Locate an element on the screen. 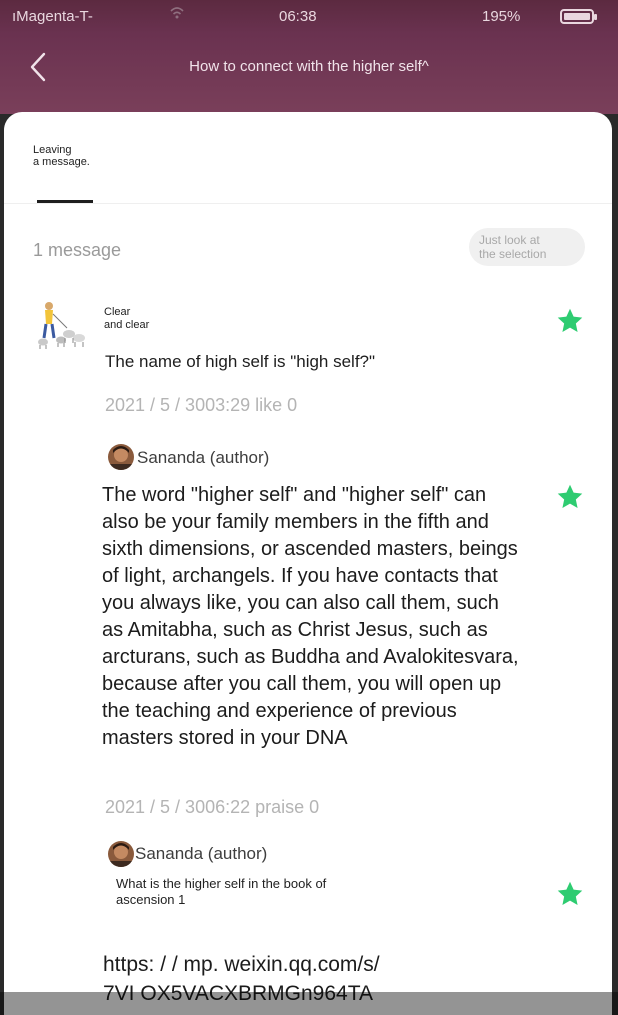  tab-label: Leaving a message. is located at coordinates (61, 156).